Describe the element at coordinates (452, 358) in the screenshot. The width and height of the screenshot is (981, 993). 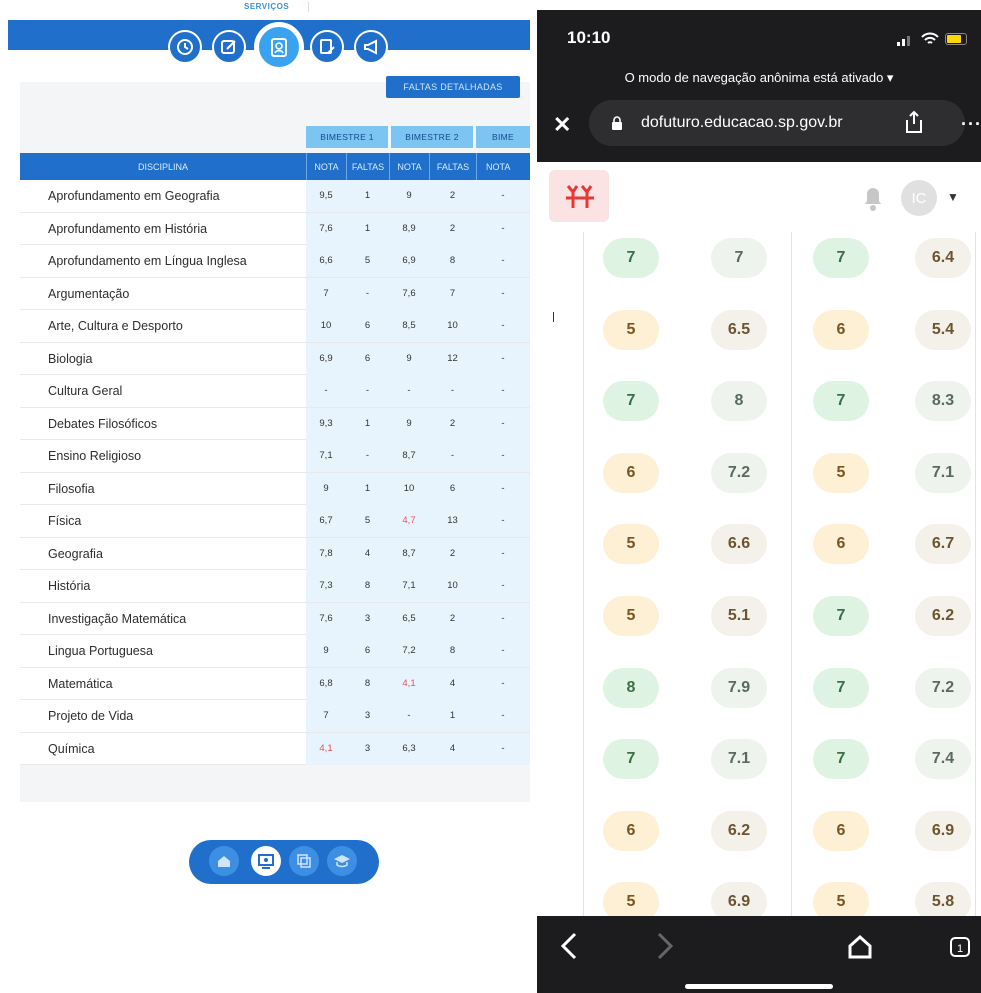
I see `faltas-cell: 12` at that location.